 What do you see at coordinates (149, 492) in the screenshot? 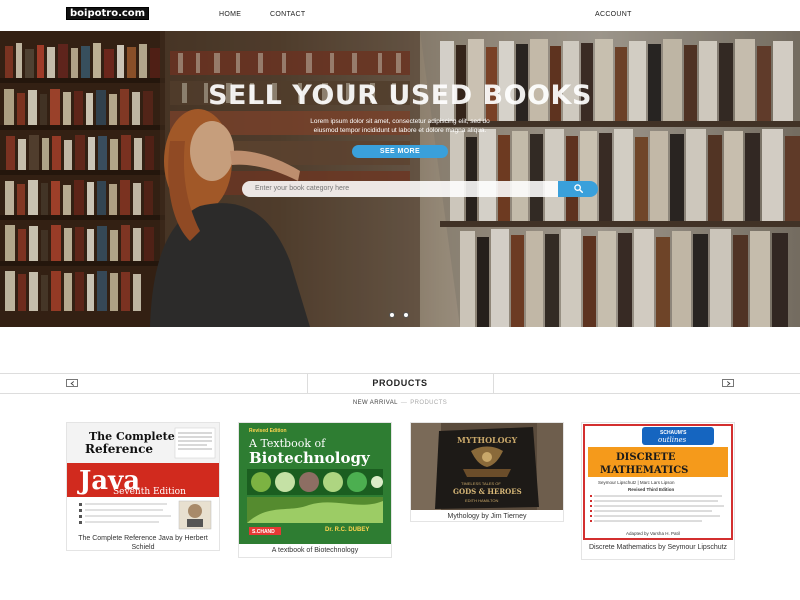
I see `cover-edition: Seventh Edition` at bounding box center [149, 492].